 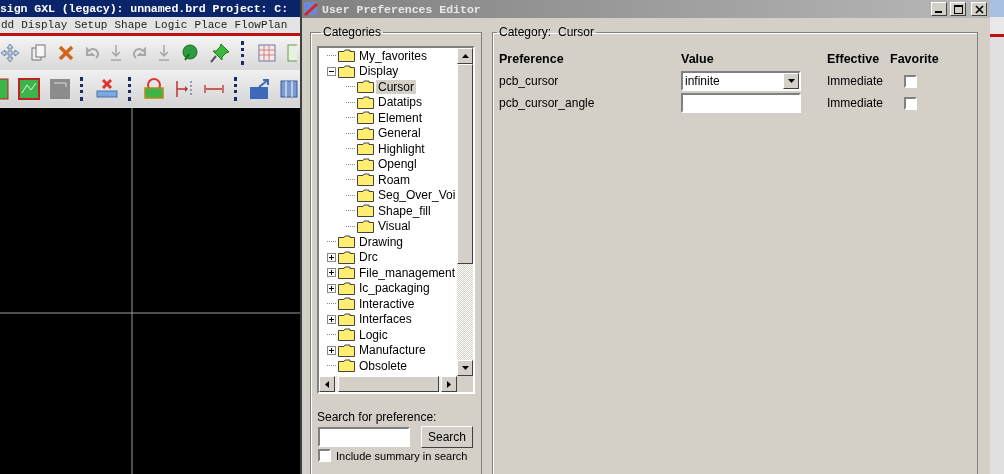 I want to click on tree-item: Roam, so click(x=394, y=179).